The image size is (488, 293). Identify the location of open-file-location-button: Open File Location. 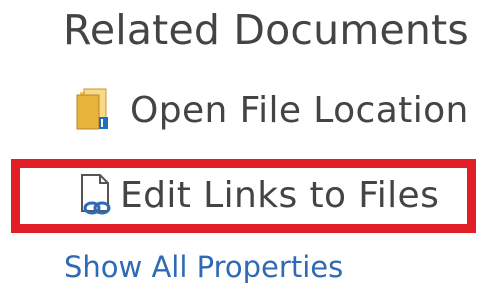
(271, 110).